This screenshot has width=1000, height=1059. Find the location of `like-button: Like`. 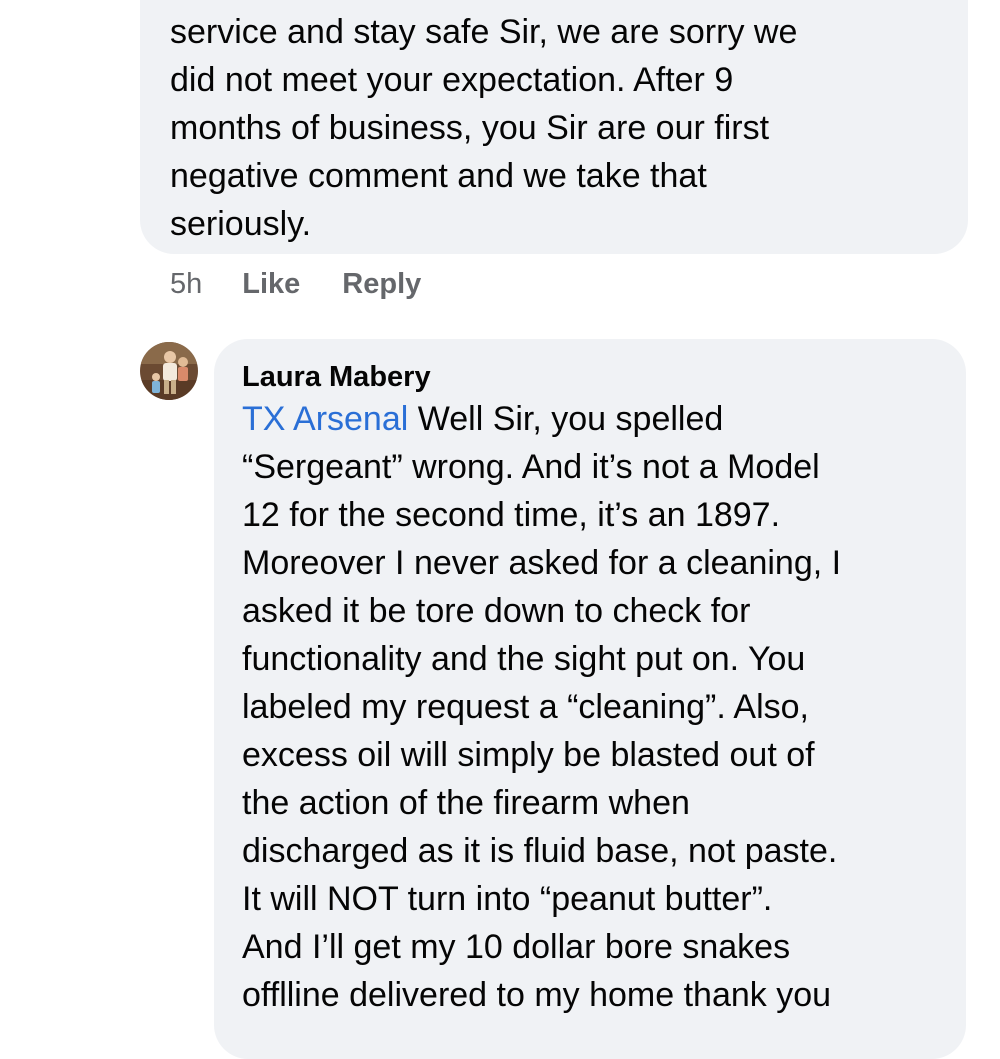

like-button: Like is located at coordinates (271, 284).